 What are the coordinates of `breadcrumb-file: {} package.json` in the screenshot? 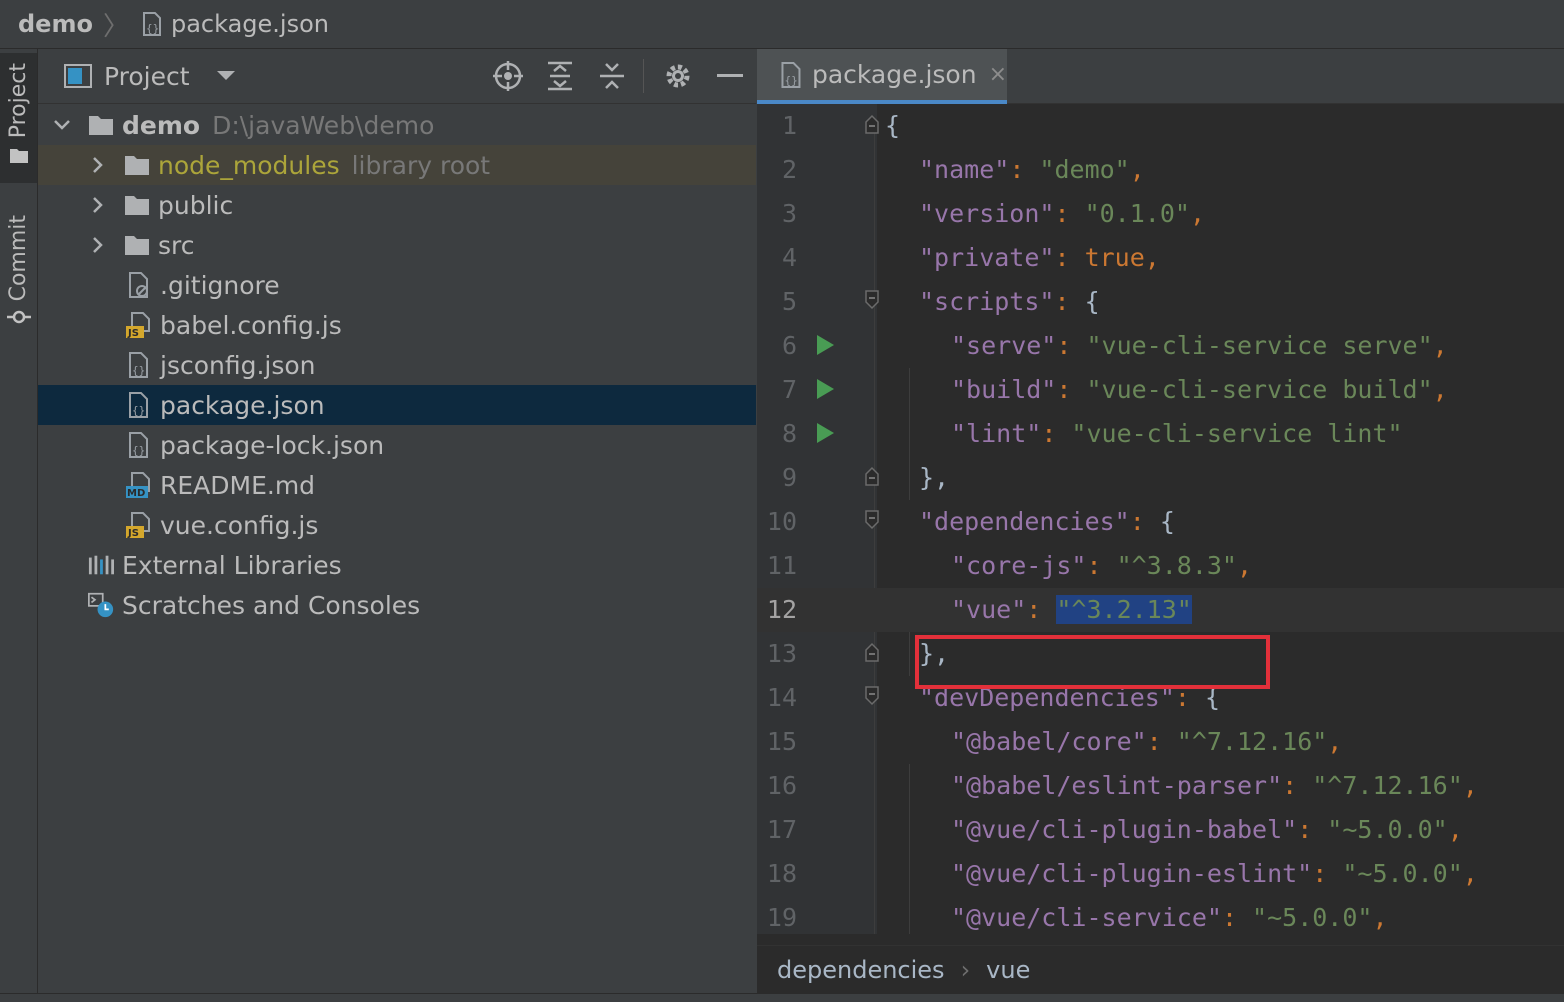 It's located at (234, 24).